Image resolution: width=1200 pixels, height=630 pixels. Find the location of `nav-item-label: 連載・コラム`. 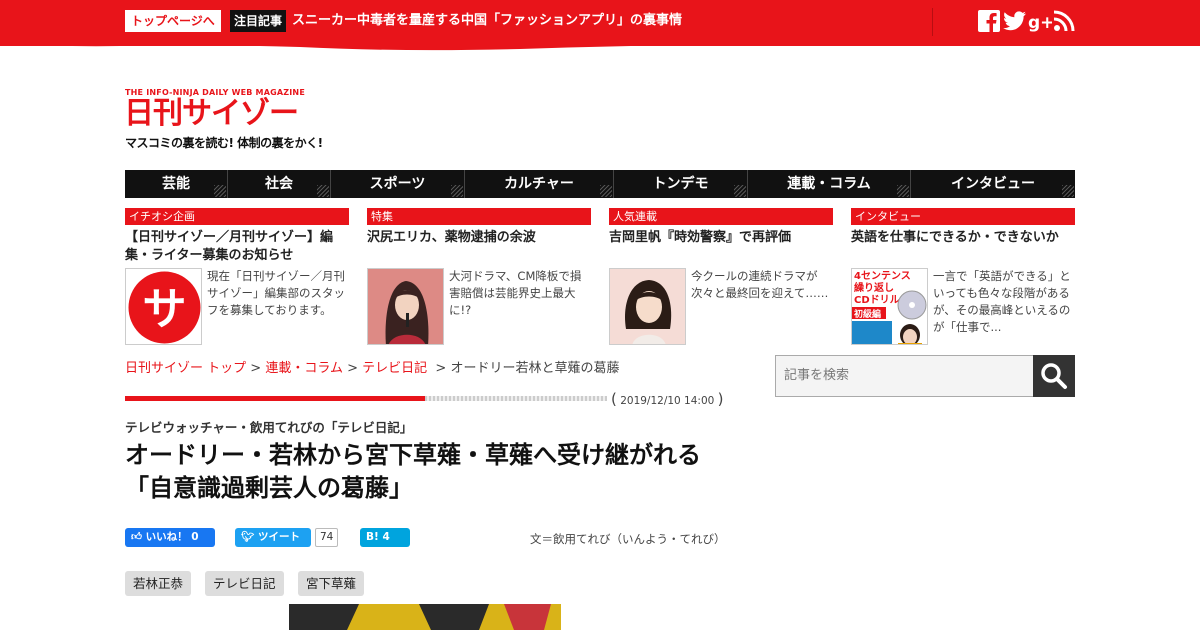

nav-item-label: 連載・コラム is located at coordinates (829, 184).